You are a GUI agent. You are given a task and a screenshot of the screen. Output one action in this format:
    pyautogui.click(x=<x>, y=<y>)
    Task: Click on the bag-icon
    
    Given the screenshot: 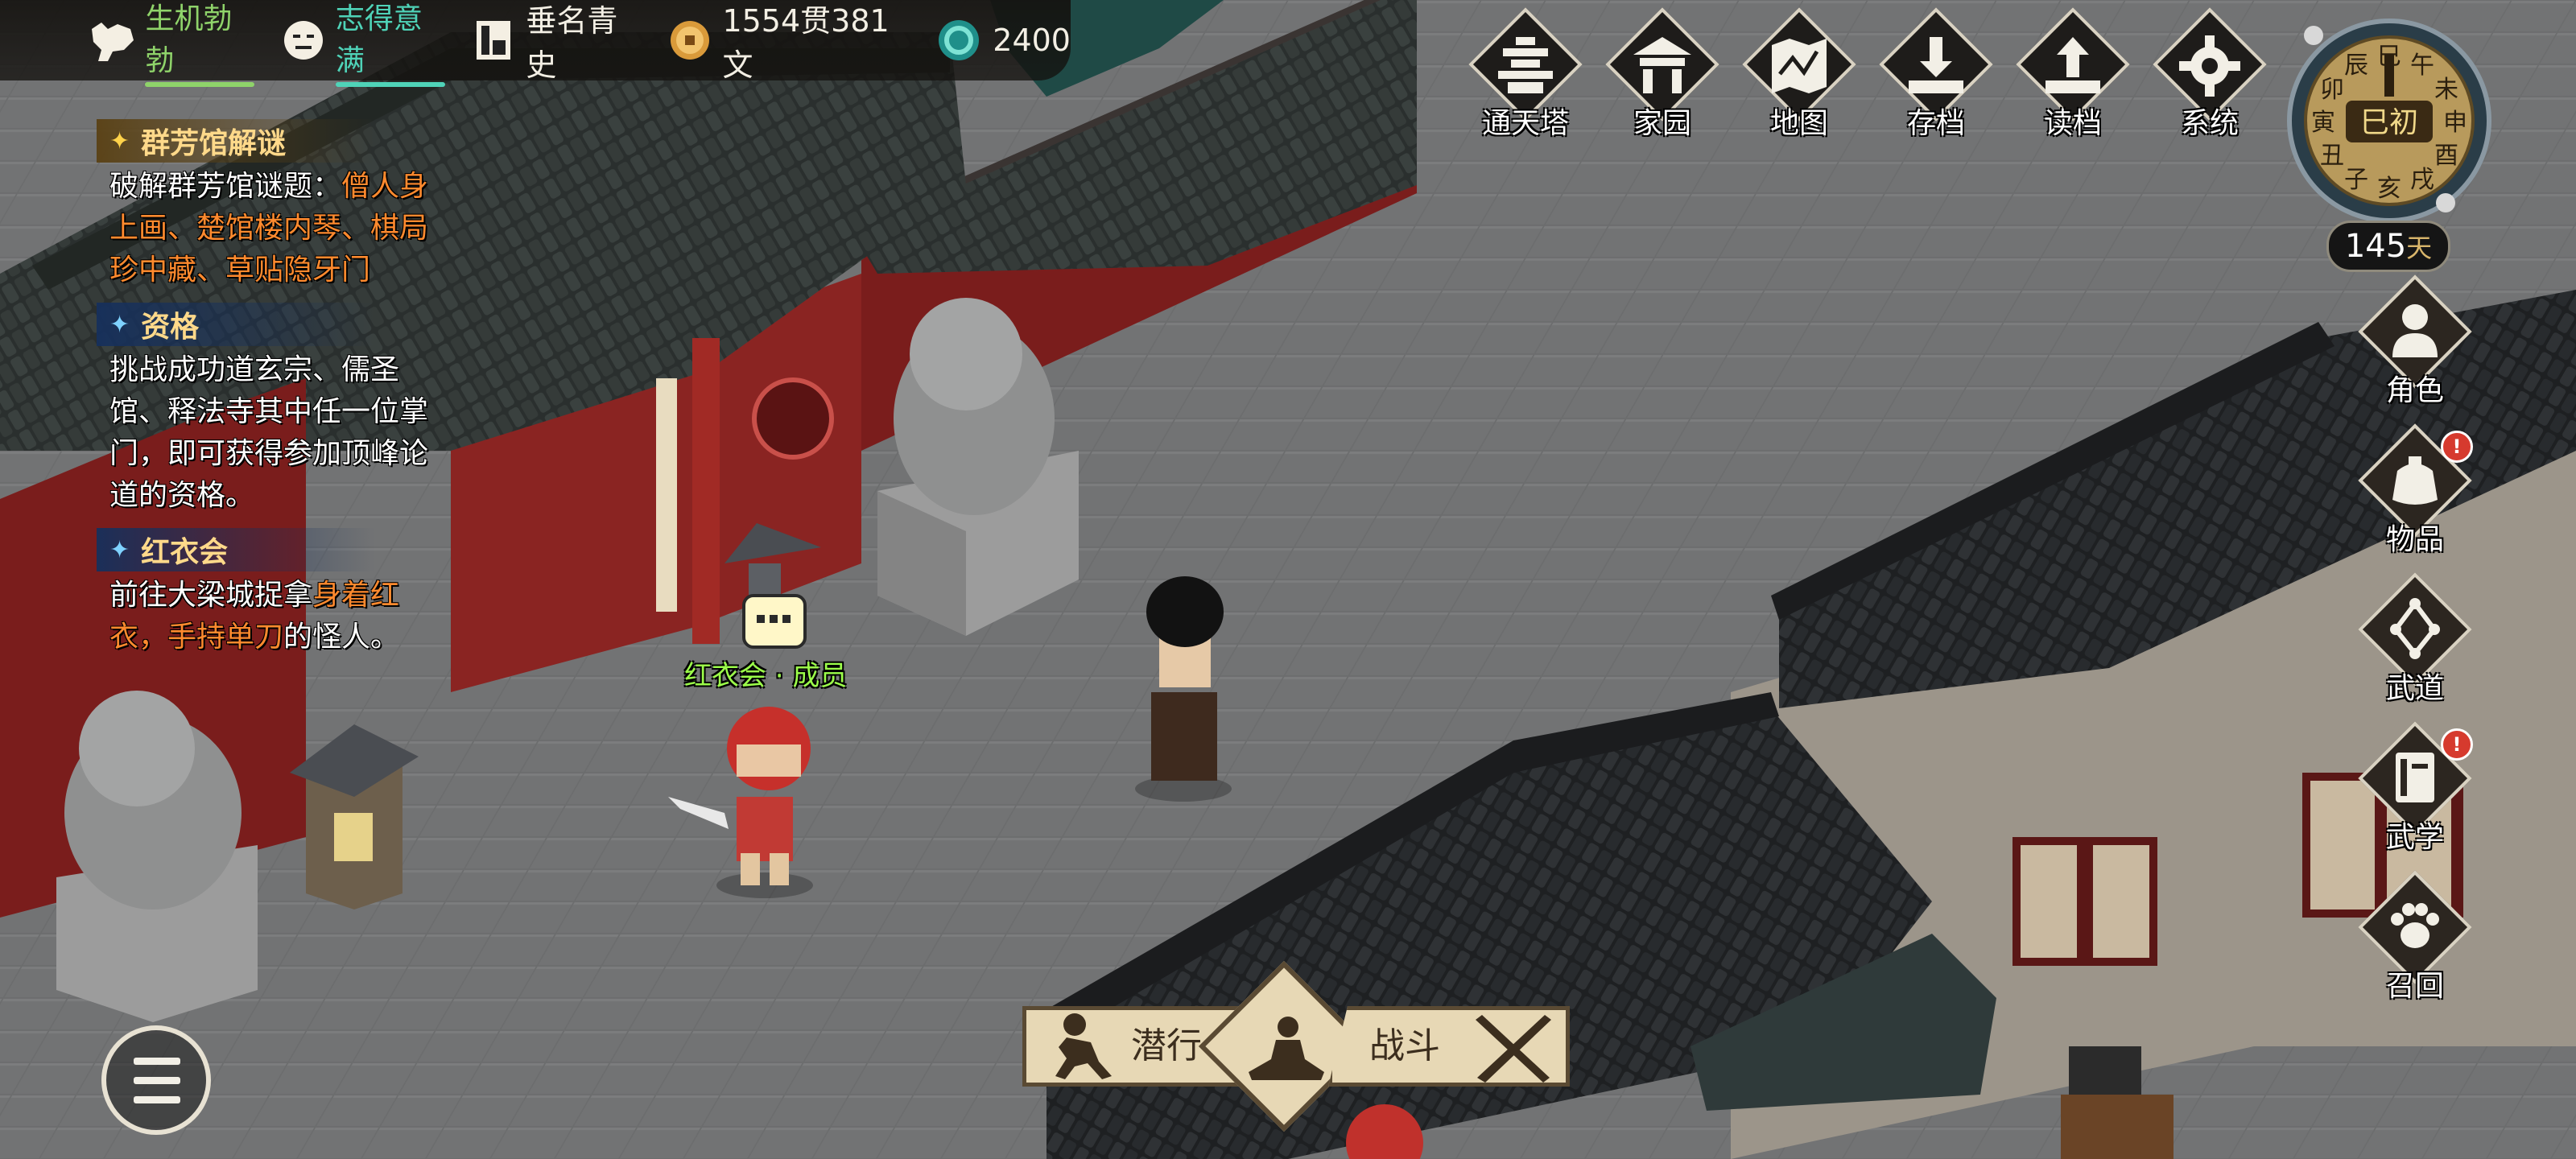 What is the action you would take?
    pyautogui.click(x=2415, y=481)
    